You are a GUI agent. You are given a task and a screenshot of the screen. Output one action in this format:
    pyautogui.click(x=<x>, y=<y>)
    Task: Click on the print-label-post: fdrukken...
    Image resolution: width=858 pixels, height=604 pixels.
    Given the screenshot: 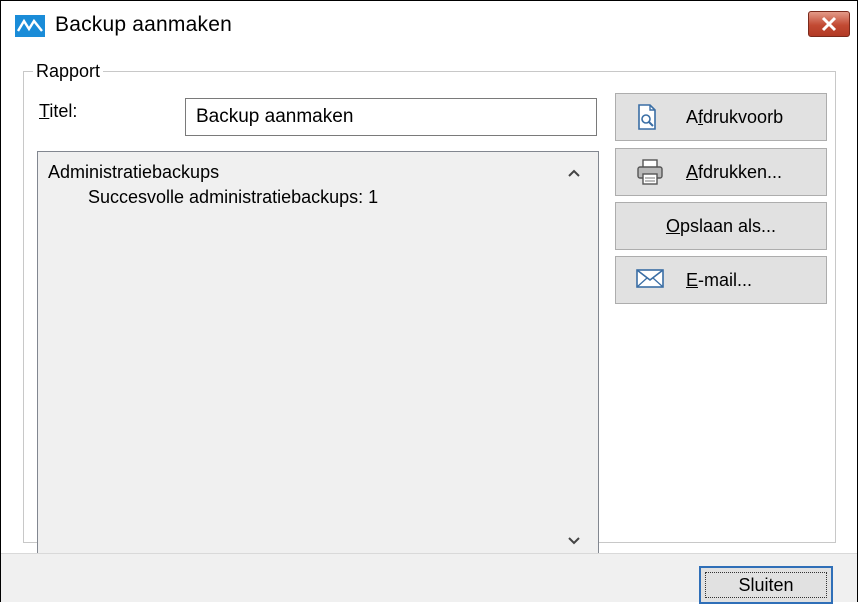 What is the action you would take?
    pyautogui.click(x=740, y=172)
    